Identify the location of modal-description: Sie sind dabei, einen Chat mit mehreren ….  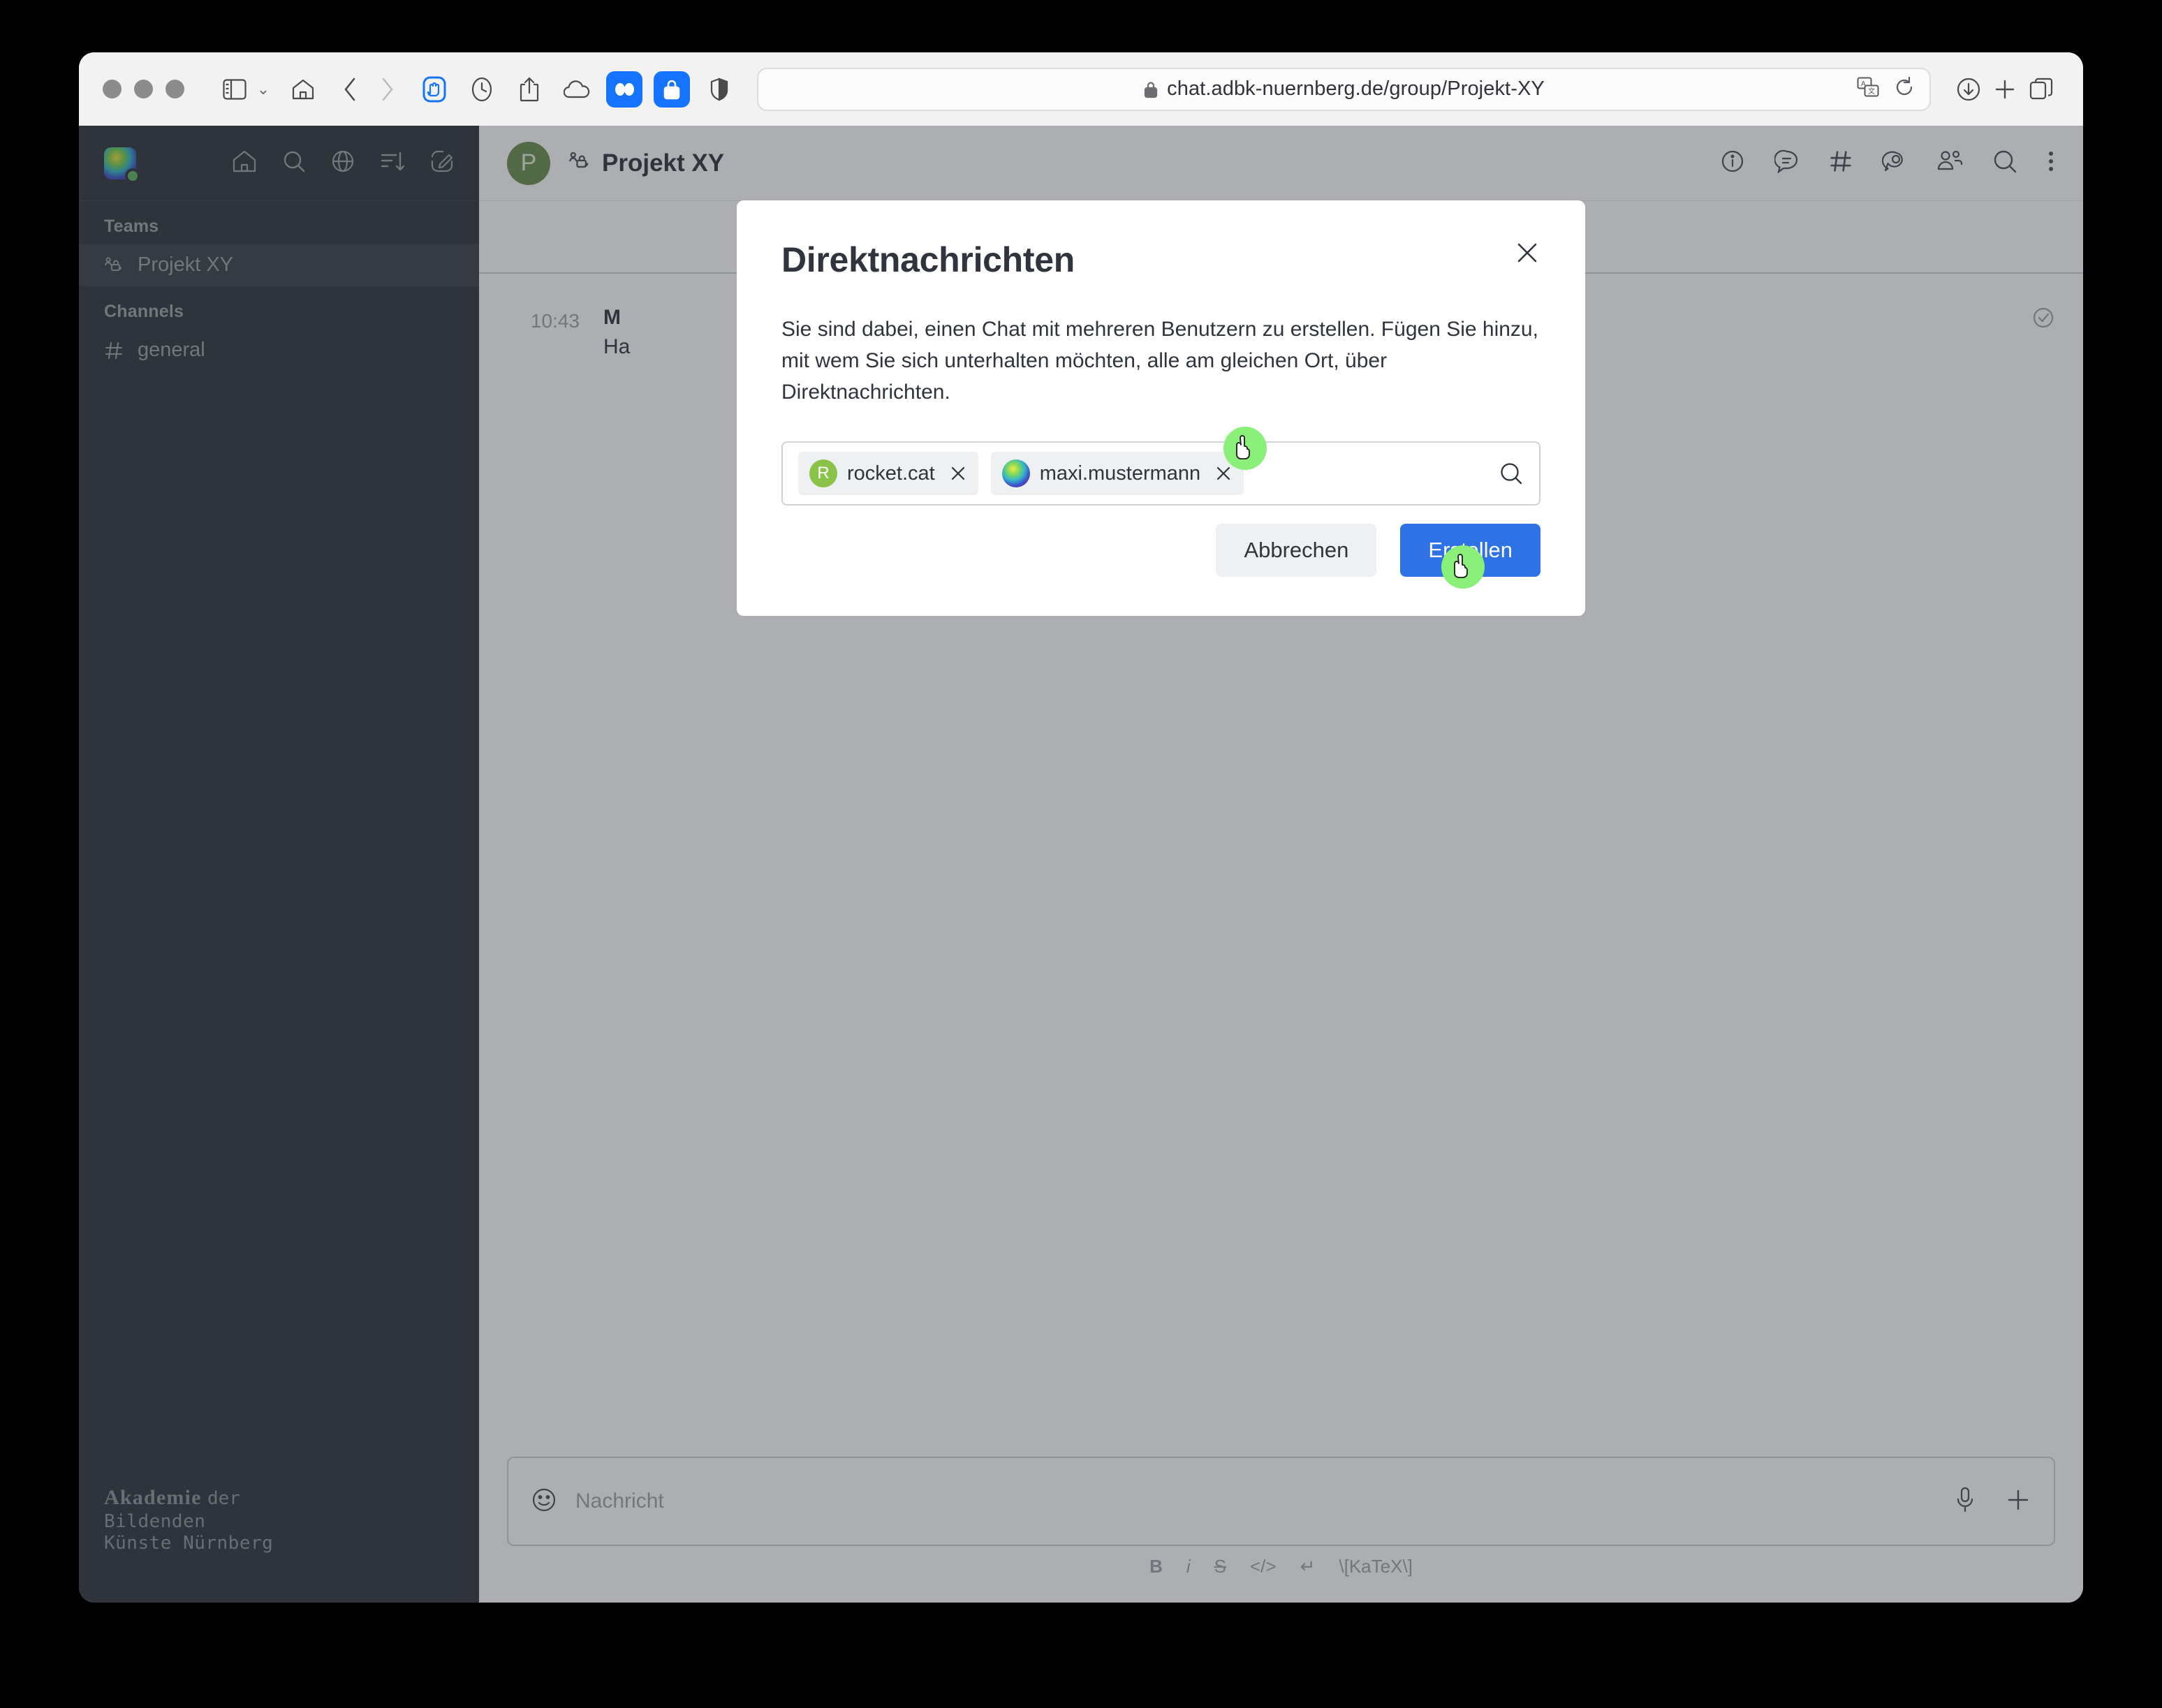
(1159, 361).